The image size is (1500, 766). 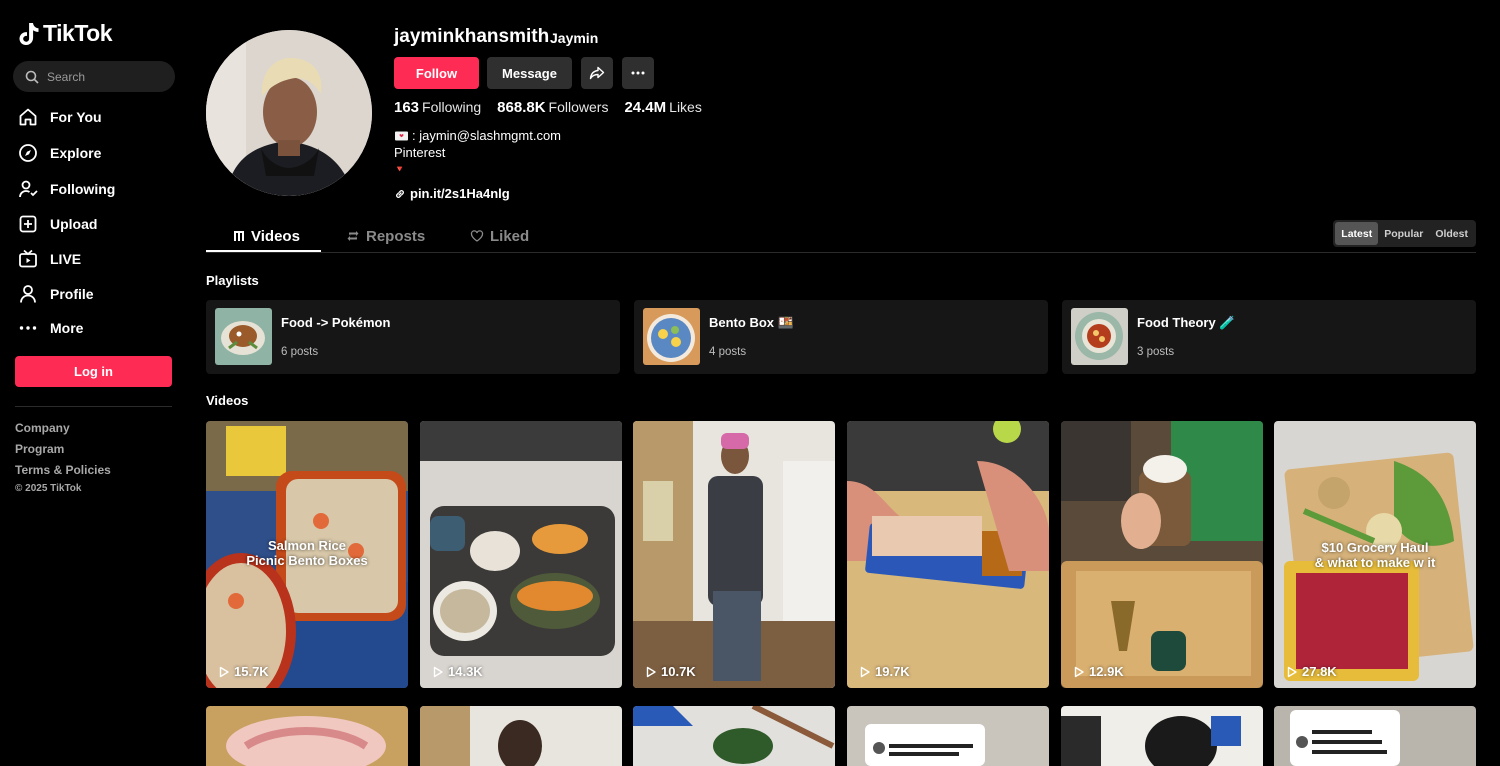 What do you see at coordinates (841, 337) in the screenshot?
I see `playlist-card: Bento Box 🍱 4 posts` at bounding box center [841, 337].